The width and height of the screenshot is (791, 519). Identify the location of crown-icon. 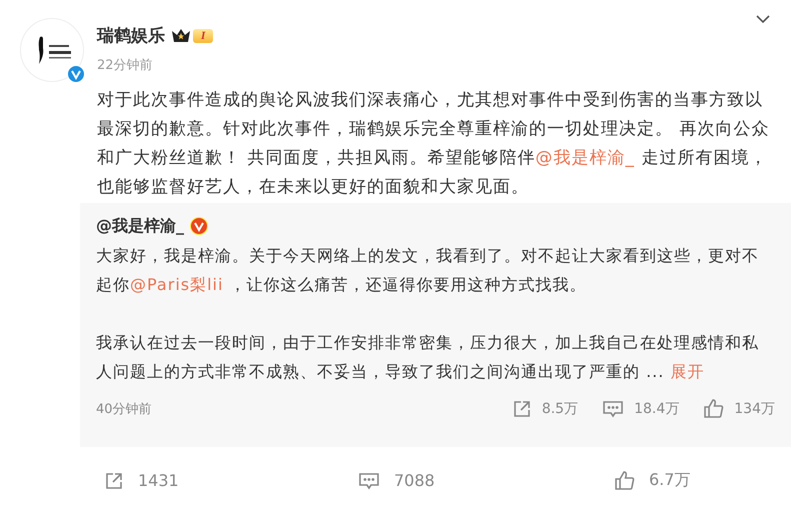
(181, 35).